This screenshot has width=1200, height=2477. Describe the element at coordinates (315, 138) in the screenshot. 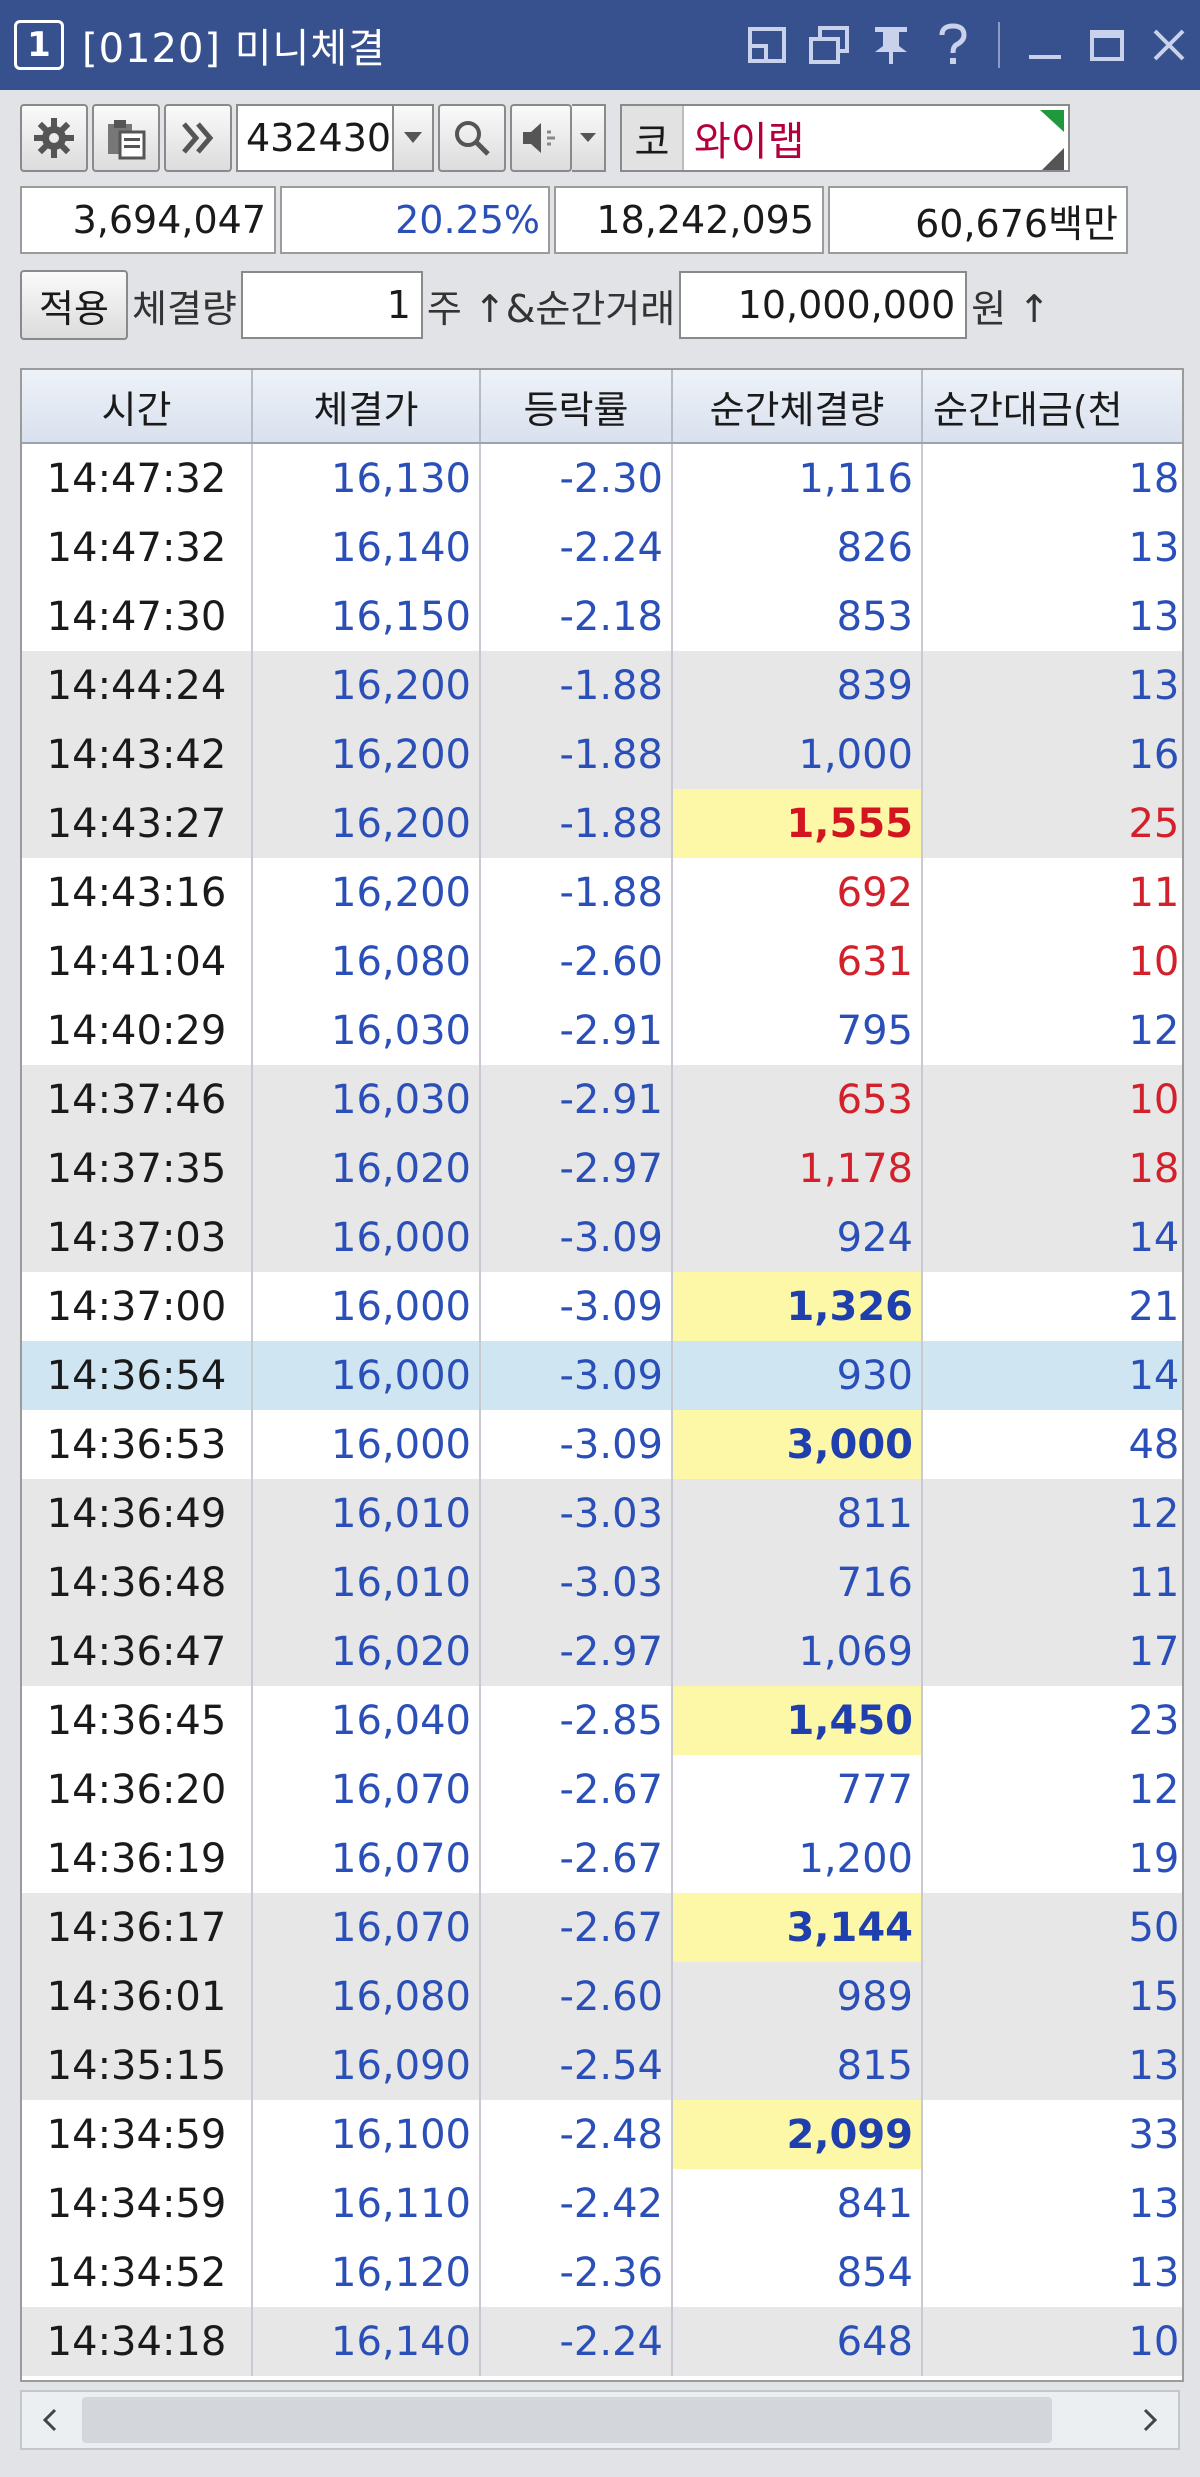

I see `stock-code-input: 432430` at that location.